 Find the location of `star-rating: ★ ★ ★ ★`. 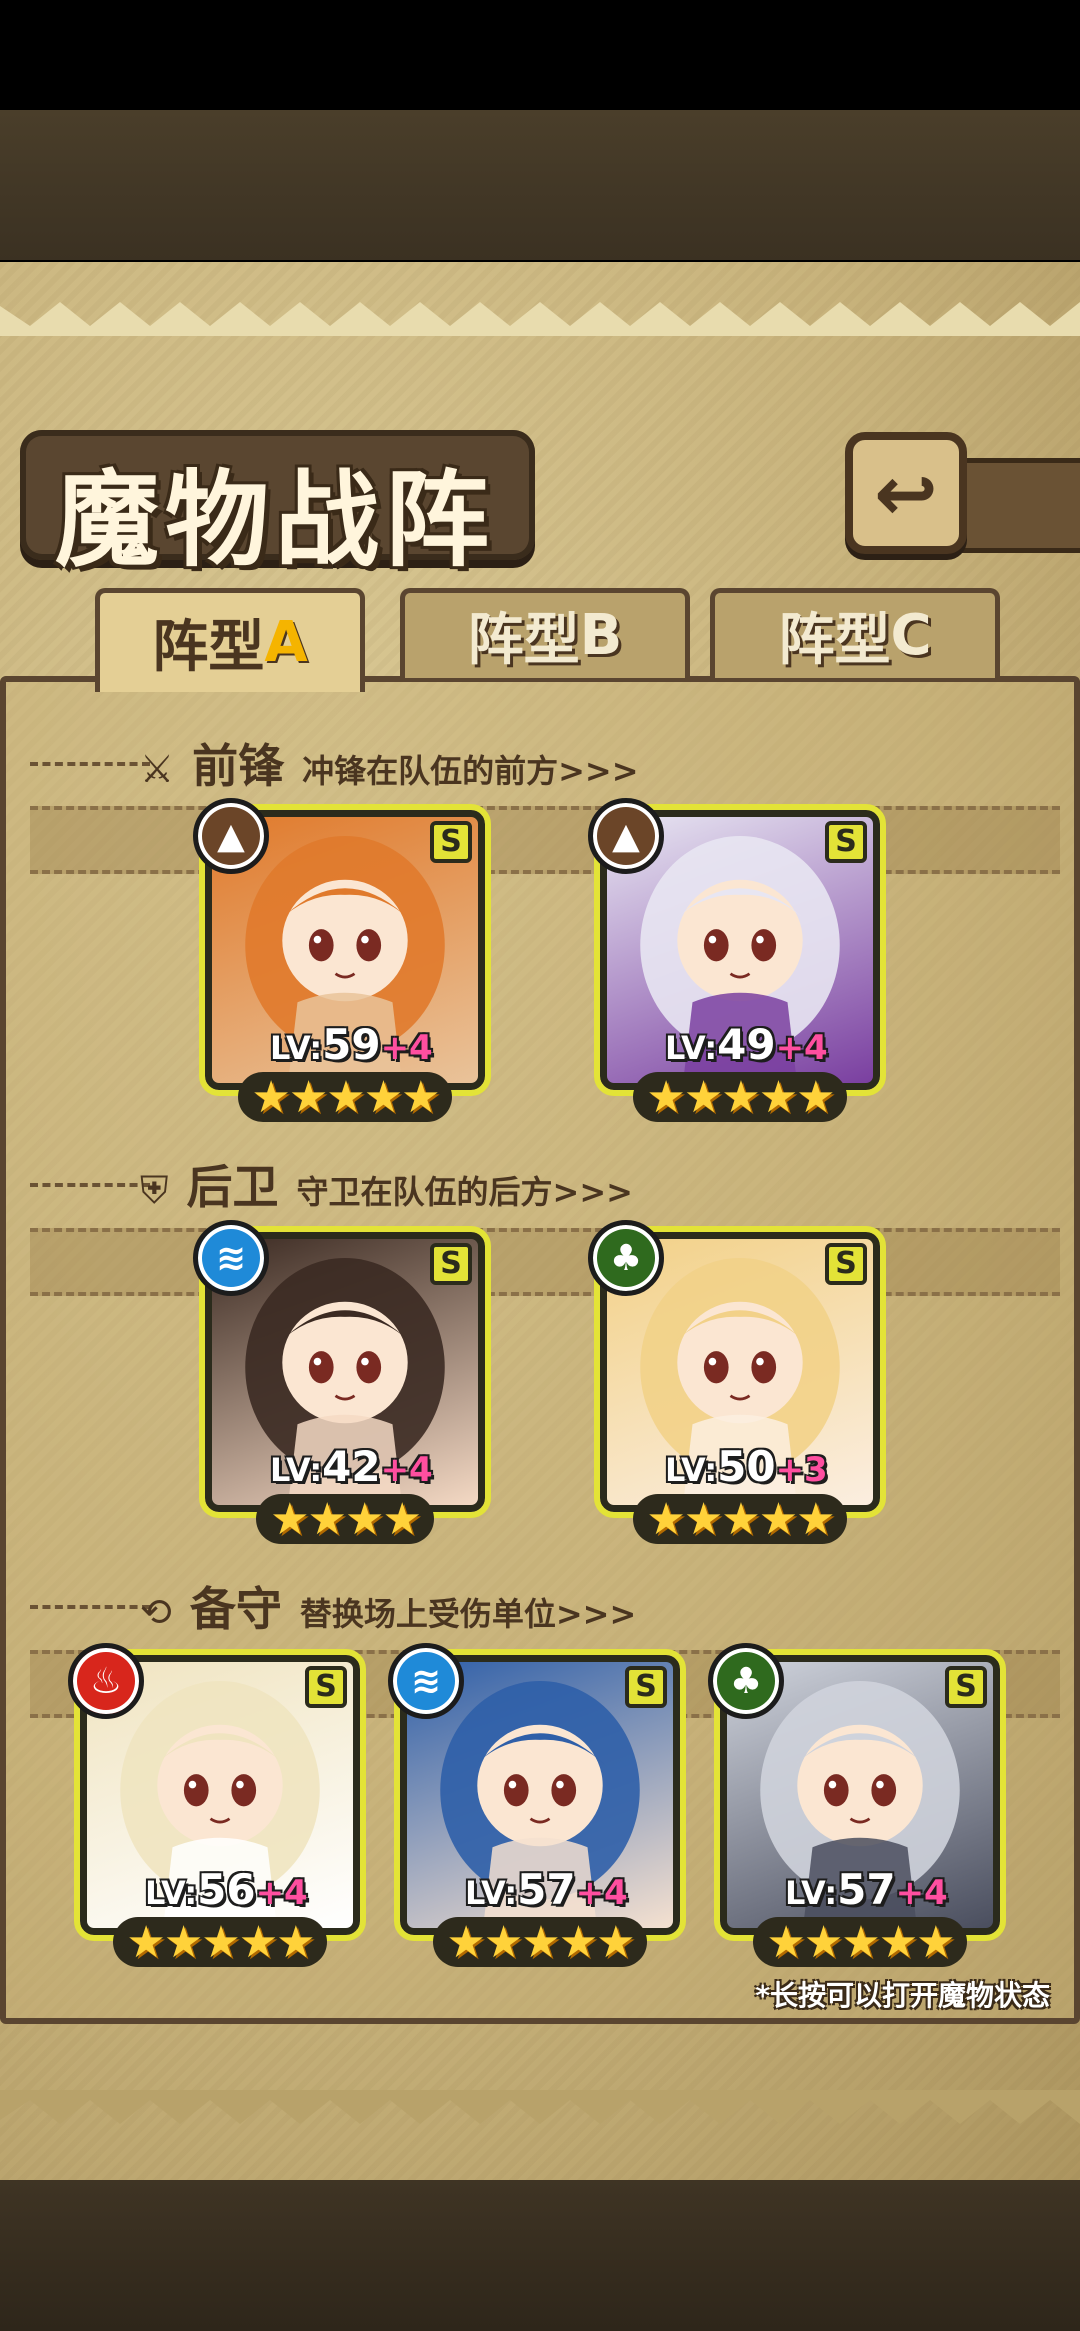

star-rating: ★ ★ ★ ★ is located at coordinates (345, 1519).